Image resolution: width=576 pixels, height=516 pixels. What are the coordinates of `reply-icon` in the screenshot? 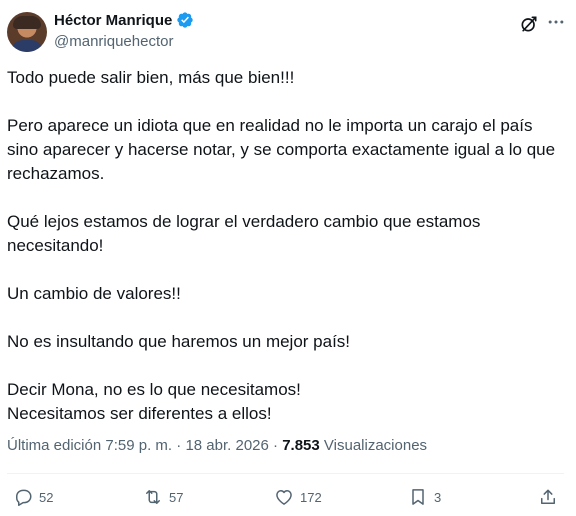 It's located at (24, 497).